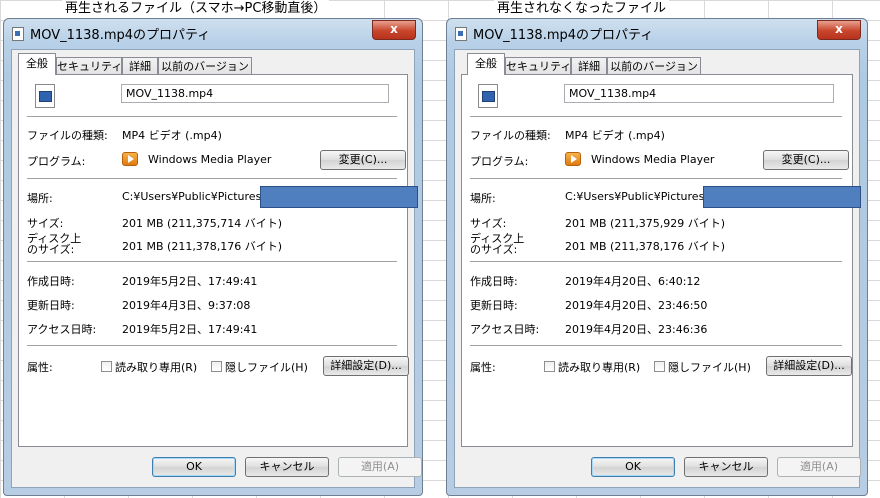 The image size is (880, 498). What do you see at coordinates (196, 9) in the screenshot?
I see `caption-left: 再生されるファイル（スマホ→PC移動直後）` at bounding box center [196, 9].